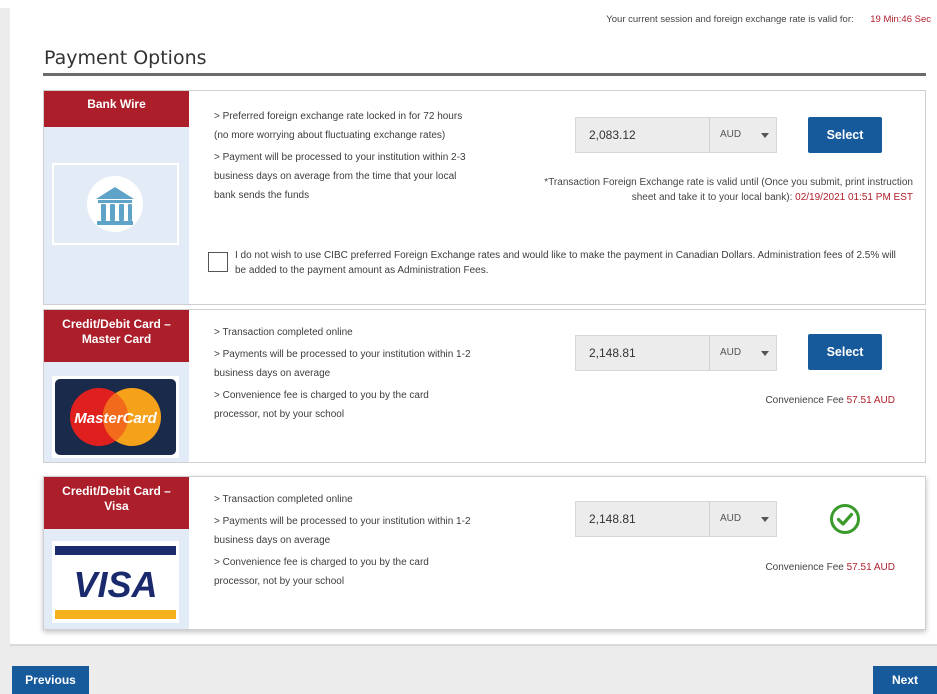  I want to click on option-left-panel: Credit/Debit Card – Visa VISA, so click(116, 553).